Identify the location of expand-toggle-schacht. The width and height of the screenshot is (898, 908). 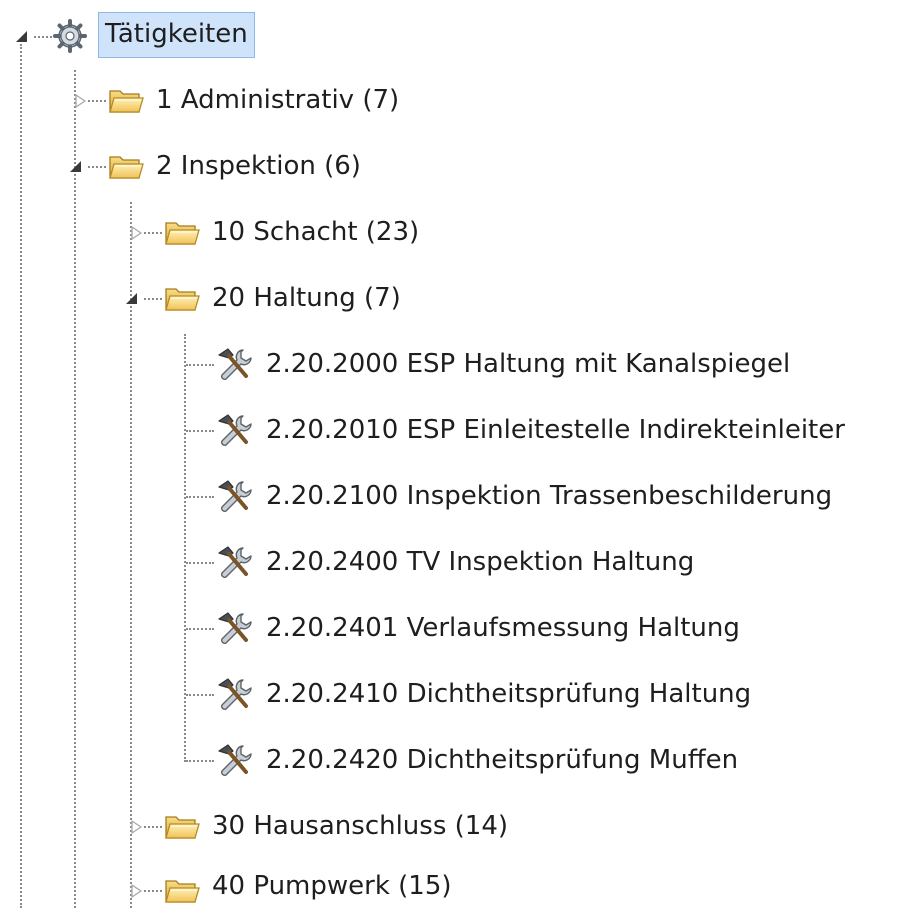
(136, 233).